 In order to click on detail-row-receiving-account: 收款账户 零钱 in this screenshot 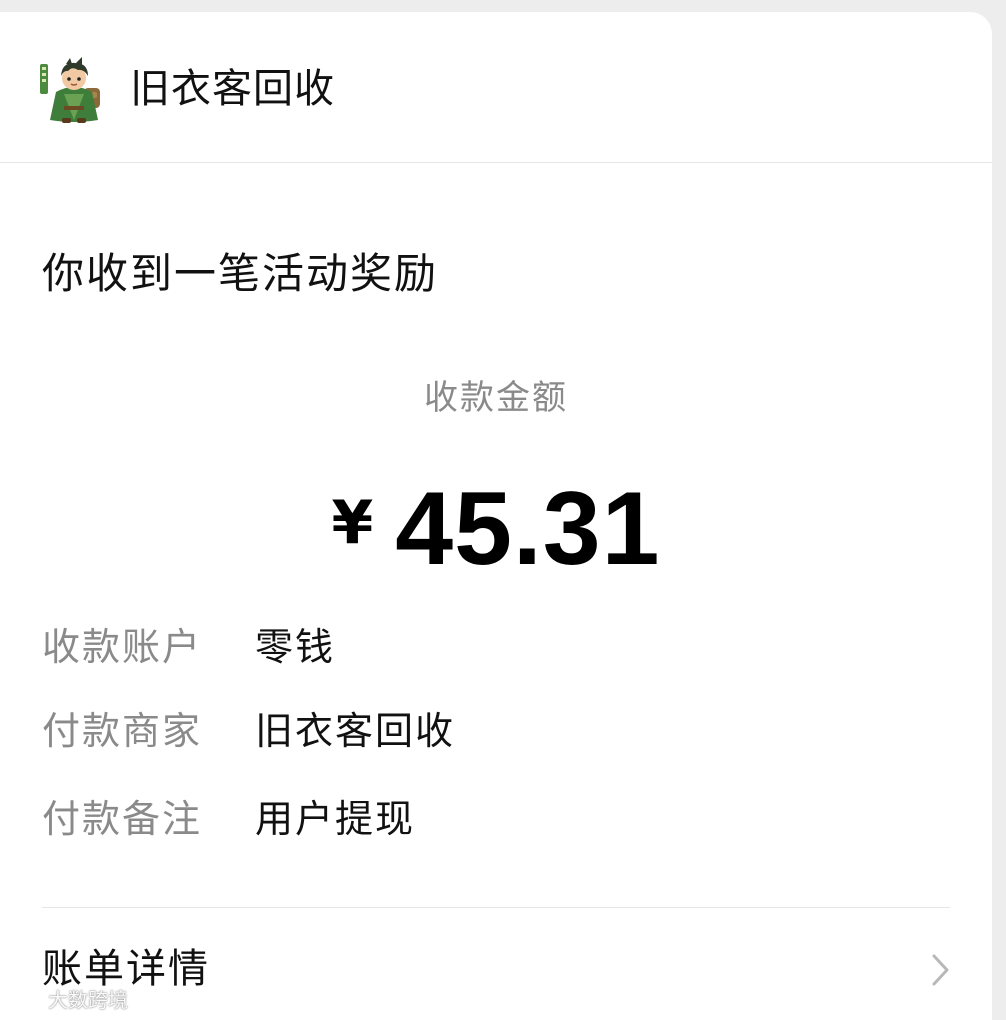, I will do `click(492, 647)`.